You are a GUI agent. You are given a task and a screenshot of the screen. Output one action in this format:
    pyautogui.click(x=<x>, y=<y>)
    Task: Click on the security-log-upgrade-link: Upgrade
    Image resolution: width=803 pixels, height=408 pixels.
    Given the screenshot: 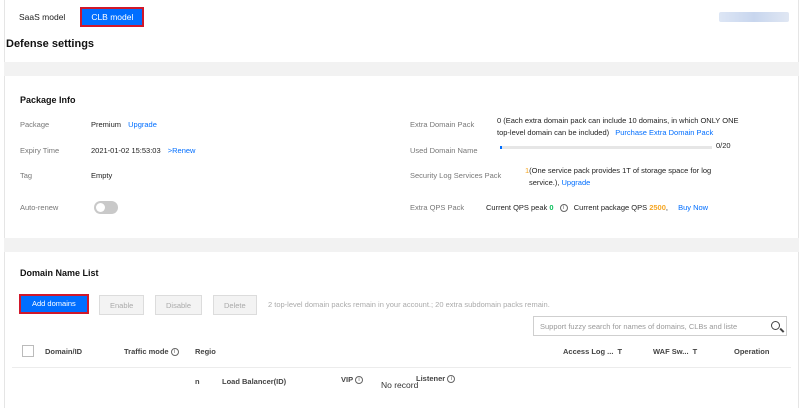 What is the action you would take?
    pyautogui.click(x=576, y=182)
    